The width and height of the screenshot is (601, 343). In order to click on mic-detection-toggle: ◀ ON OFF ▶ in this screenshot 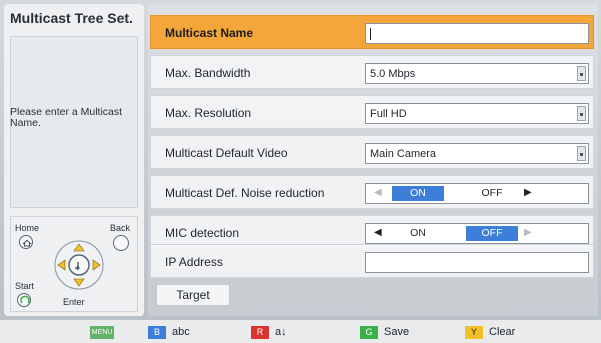, I will do `click(477, 233)`.